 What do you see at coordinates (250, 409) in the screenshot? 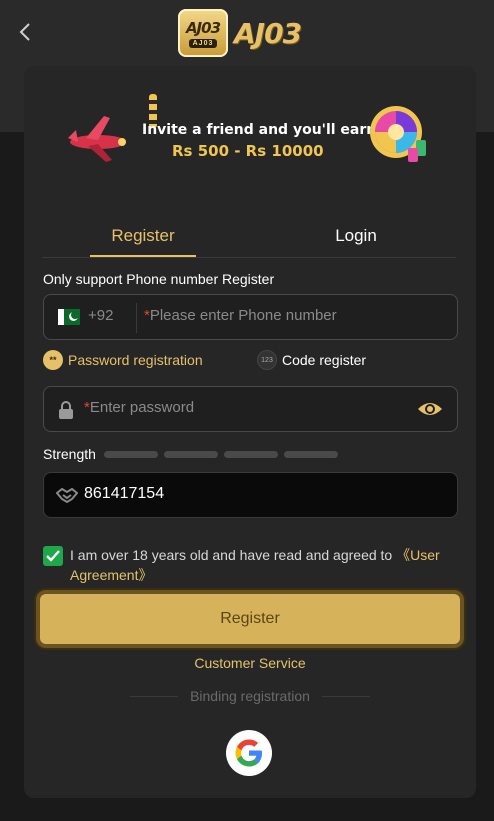
I see `password-field: *Enter password` at bounding box center [250, 409].